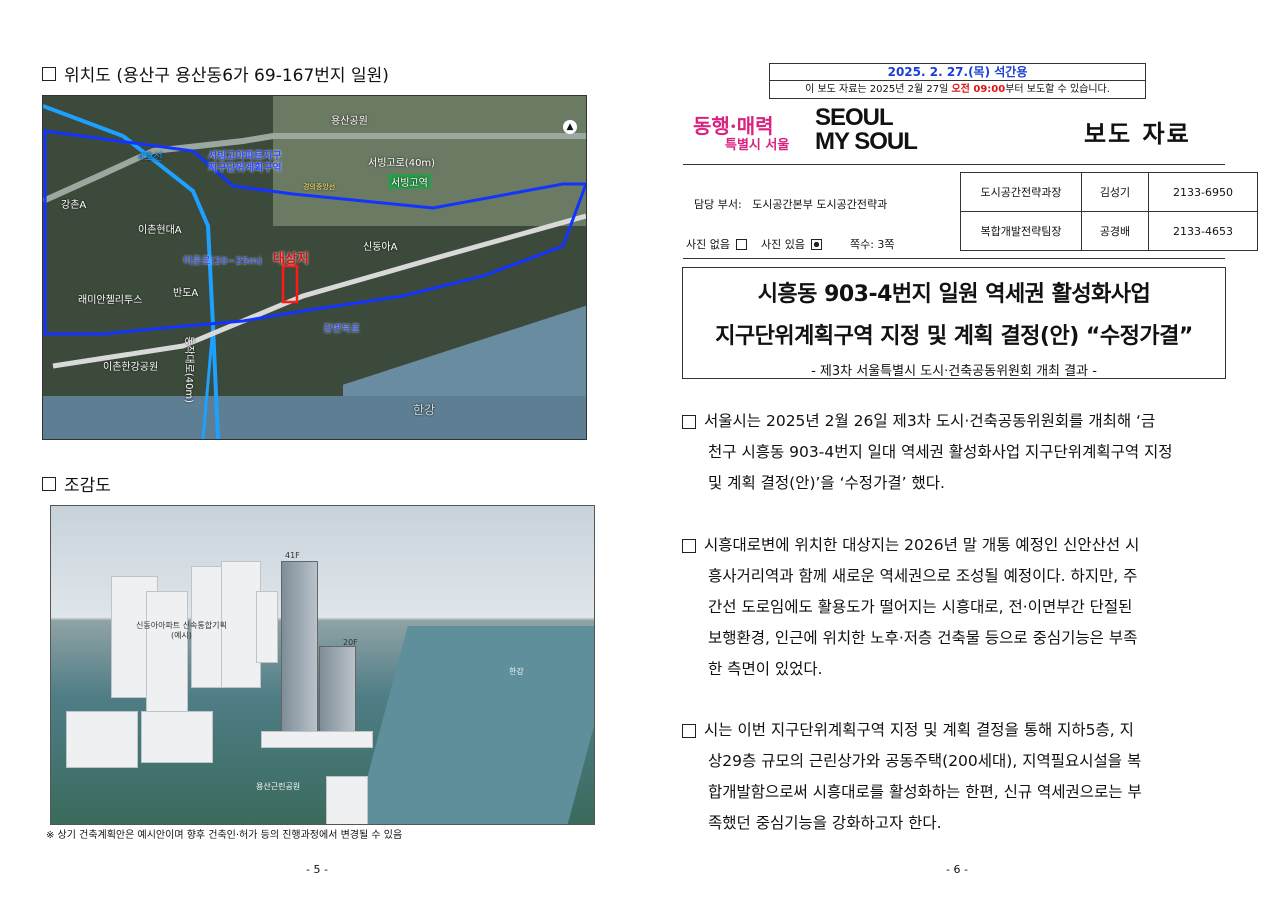  Describe the element at coordinates (380, 247) in the screenshot. I see `map-label-sindong: 신동아A` at that location.